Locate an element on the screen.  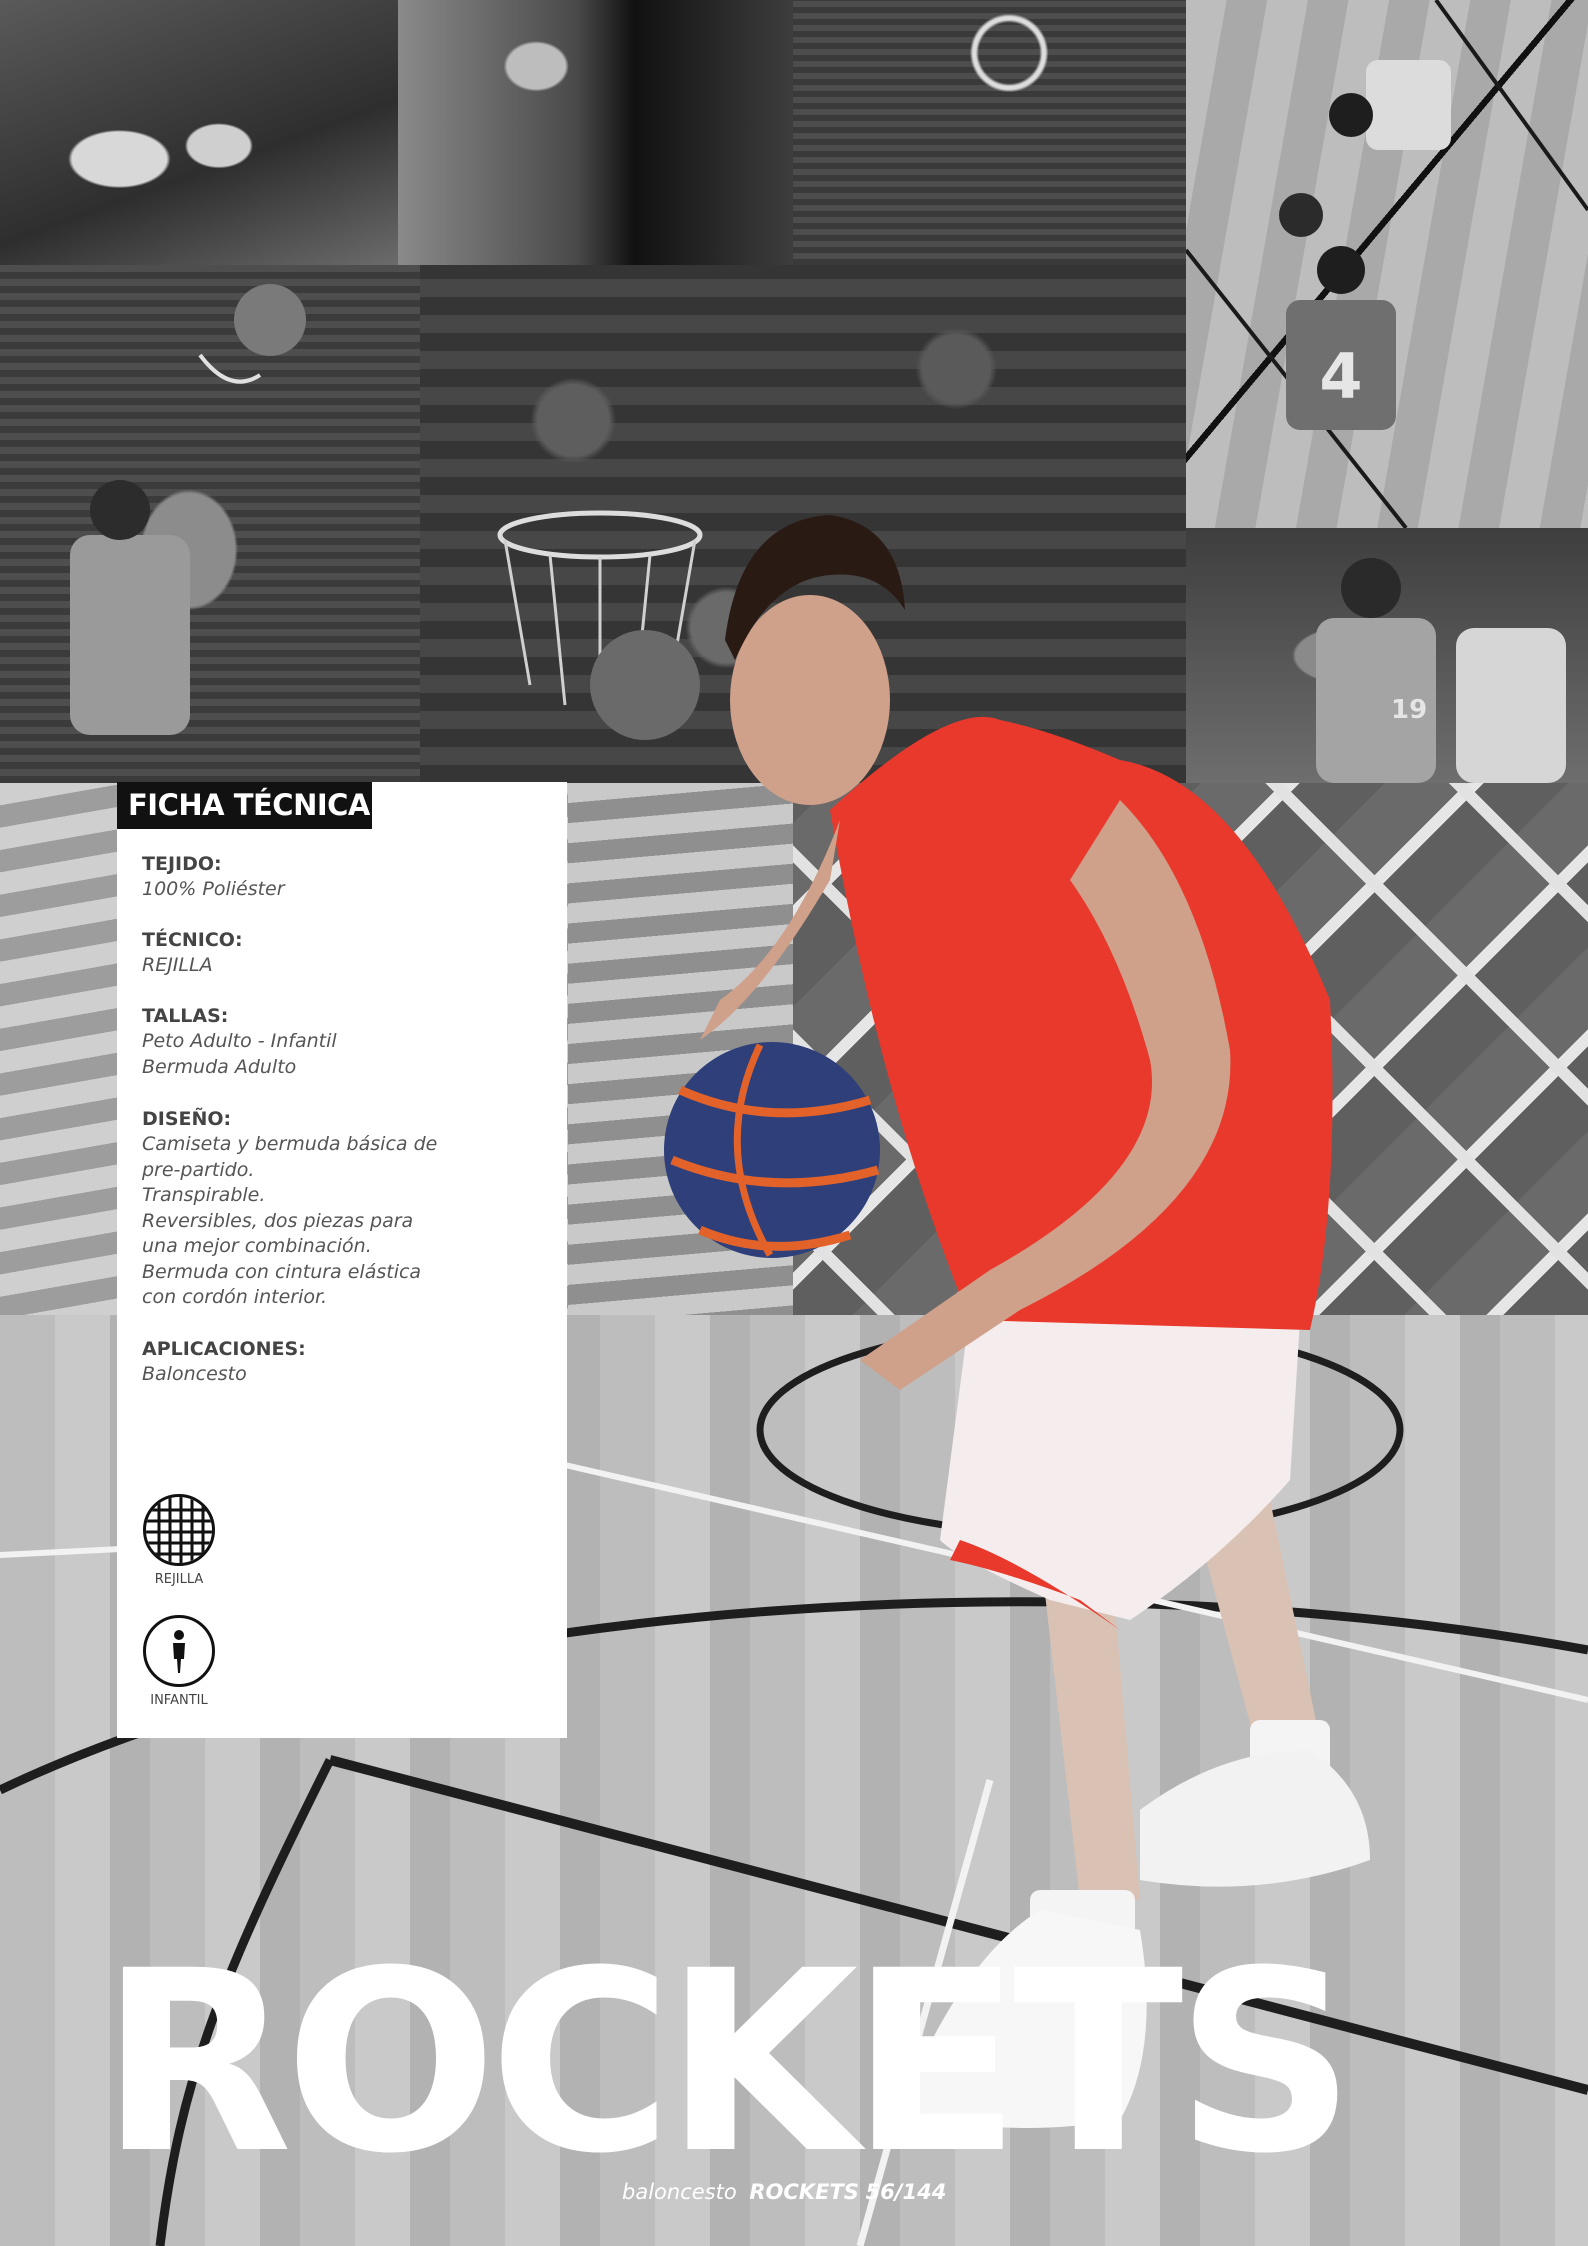
footer-section: baloncesto is located at coordinates (679, 2192).